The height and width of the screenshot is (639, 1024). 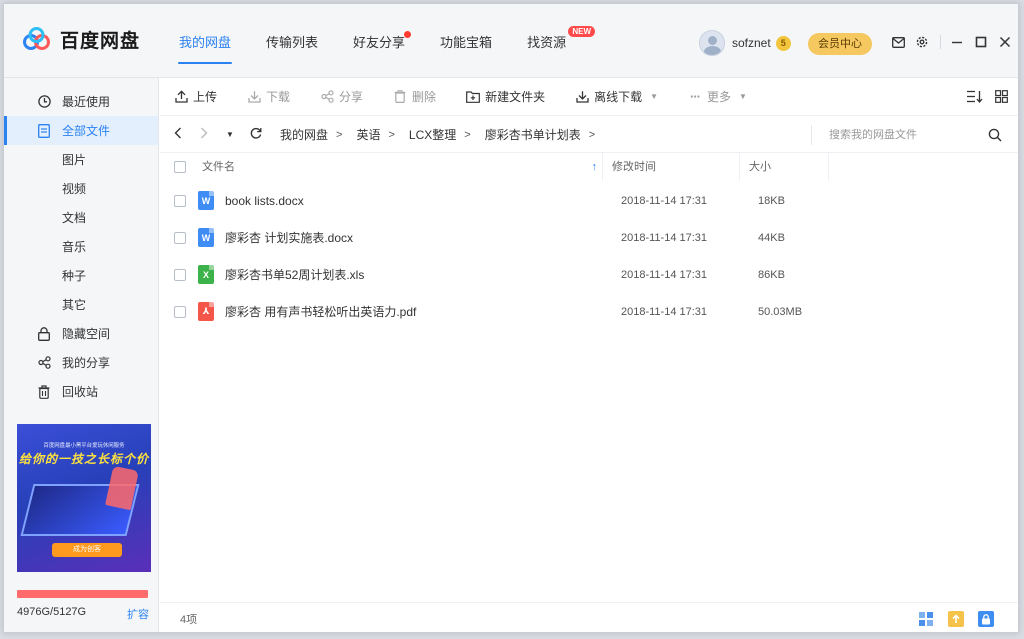 I want to click on file-name: 廖彩杏书单52周计划表.xls, so click(x=418, y=274).